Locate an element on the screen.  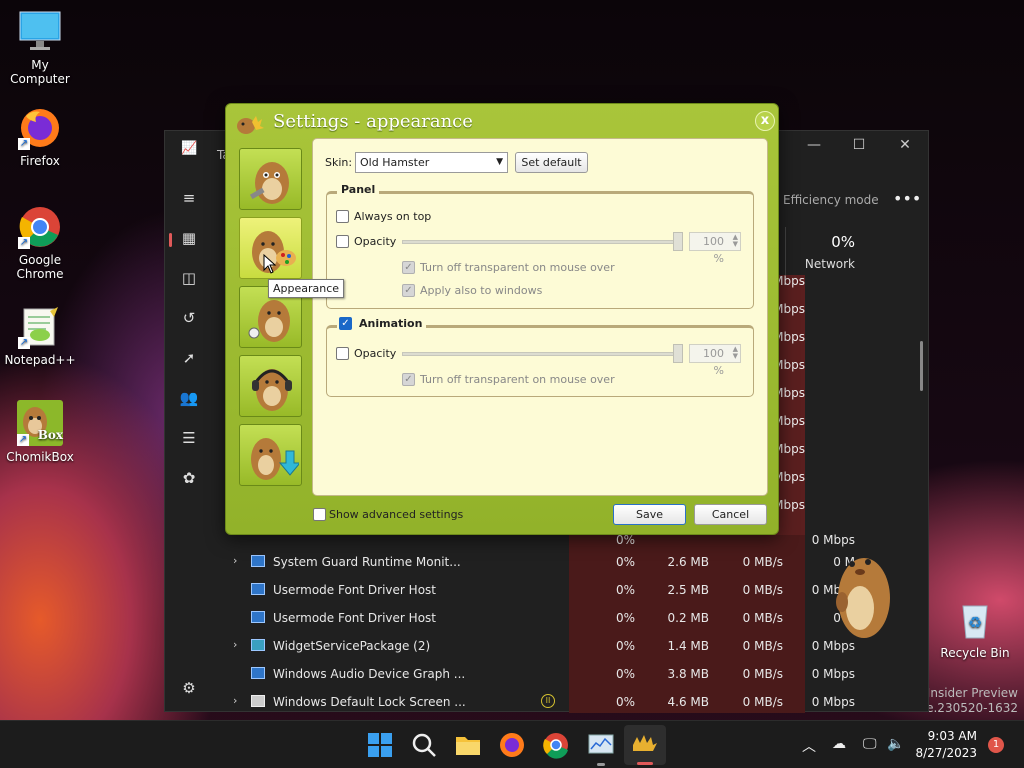
hamster-tools-icon is located at coordinates (269, 183).